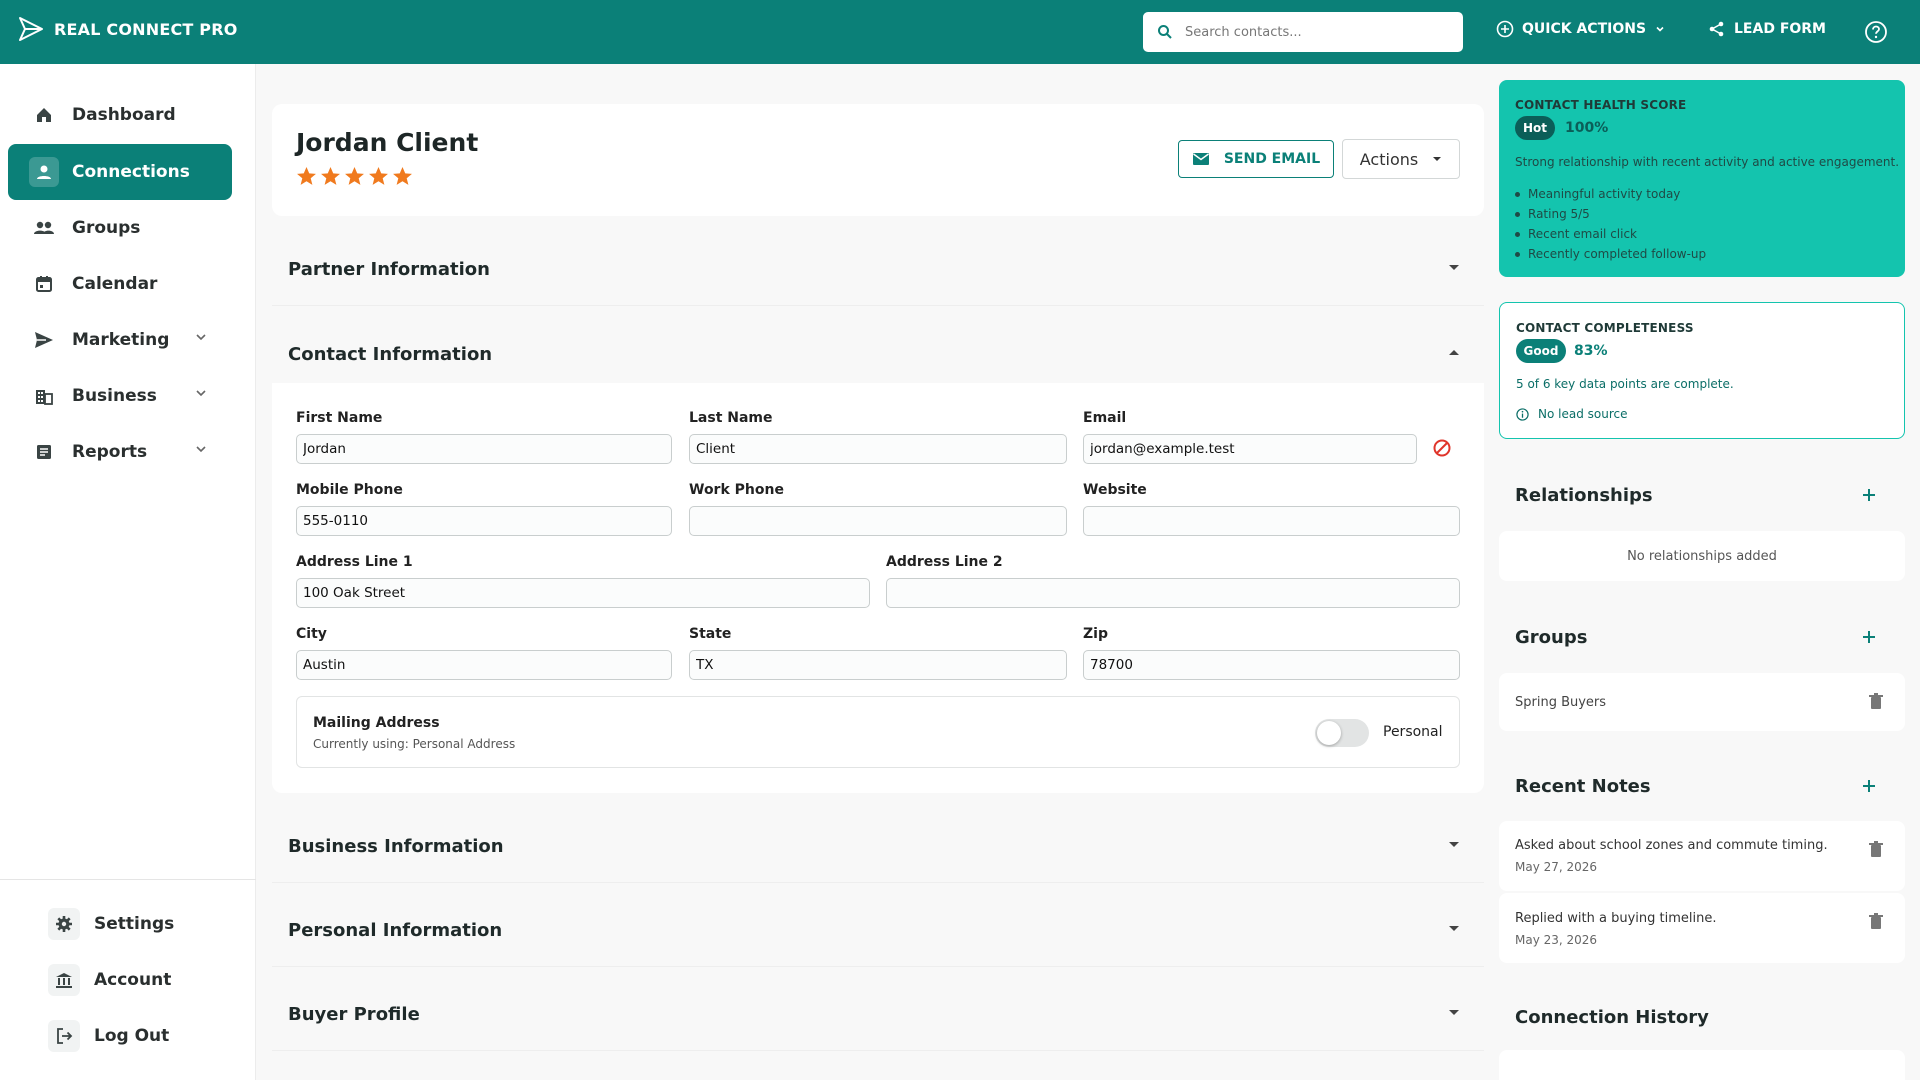  I want to click on section-buyer-profile: Buyer Profile, so click(878, 1015).